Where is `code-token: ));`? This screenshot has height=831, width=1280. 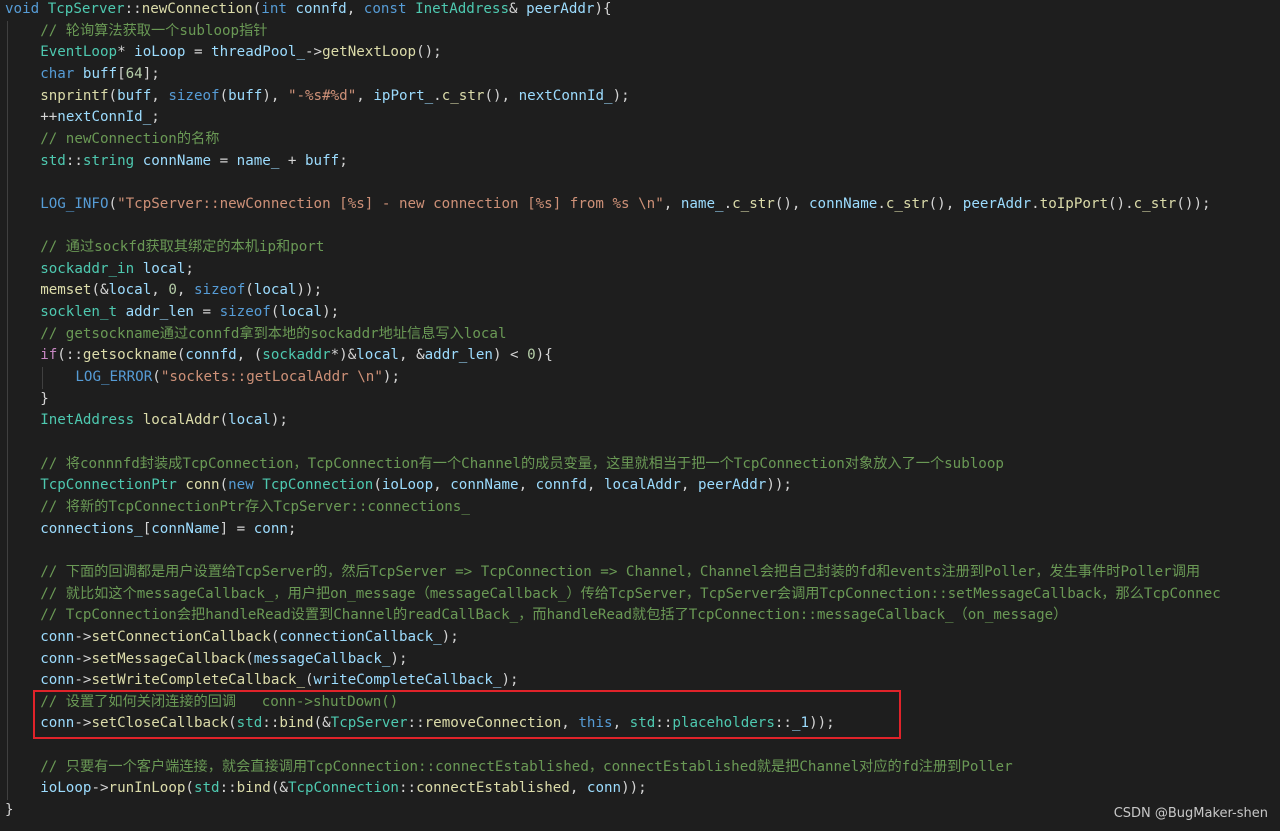
code-token: )); is located at coordinates (822, 723).